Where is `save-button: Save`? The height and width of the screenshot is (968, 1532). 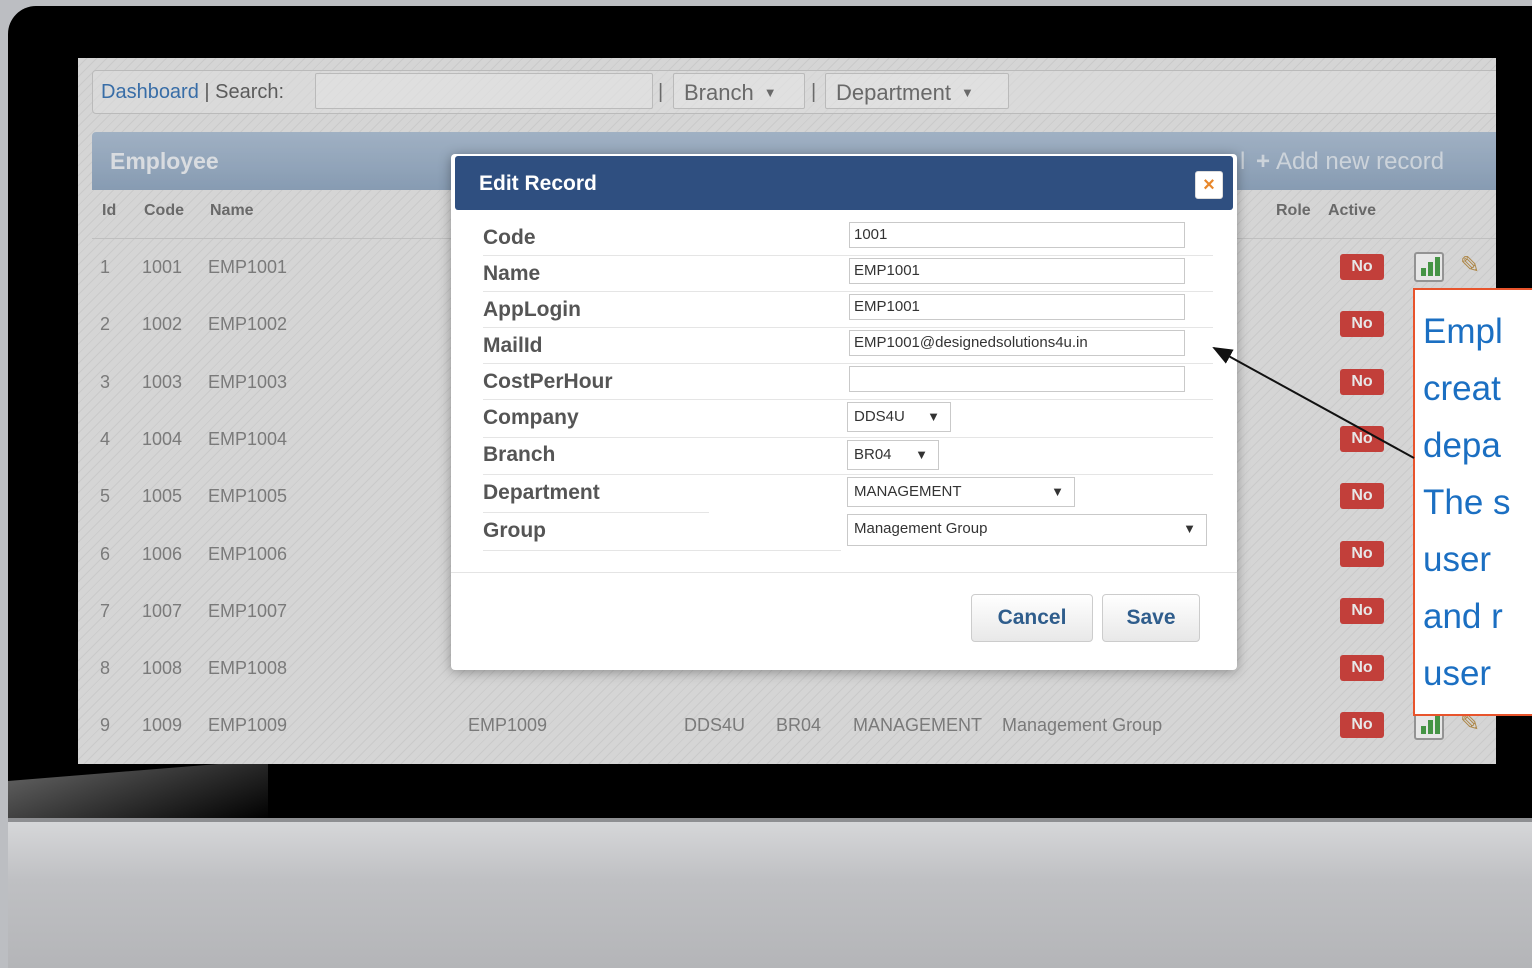
save-button: Save is located at coordinates (1151, 618).